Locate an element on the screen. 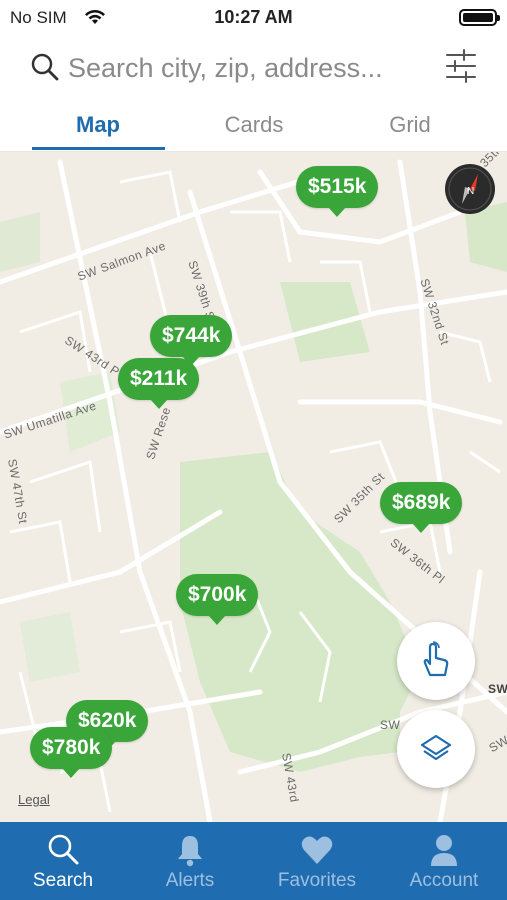  bottom-navigation: Search Alerts Favorites Account is located at coordinates (253, 861).